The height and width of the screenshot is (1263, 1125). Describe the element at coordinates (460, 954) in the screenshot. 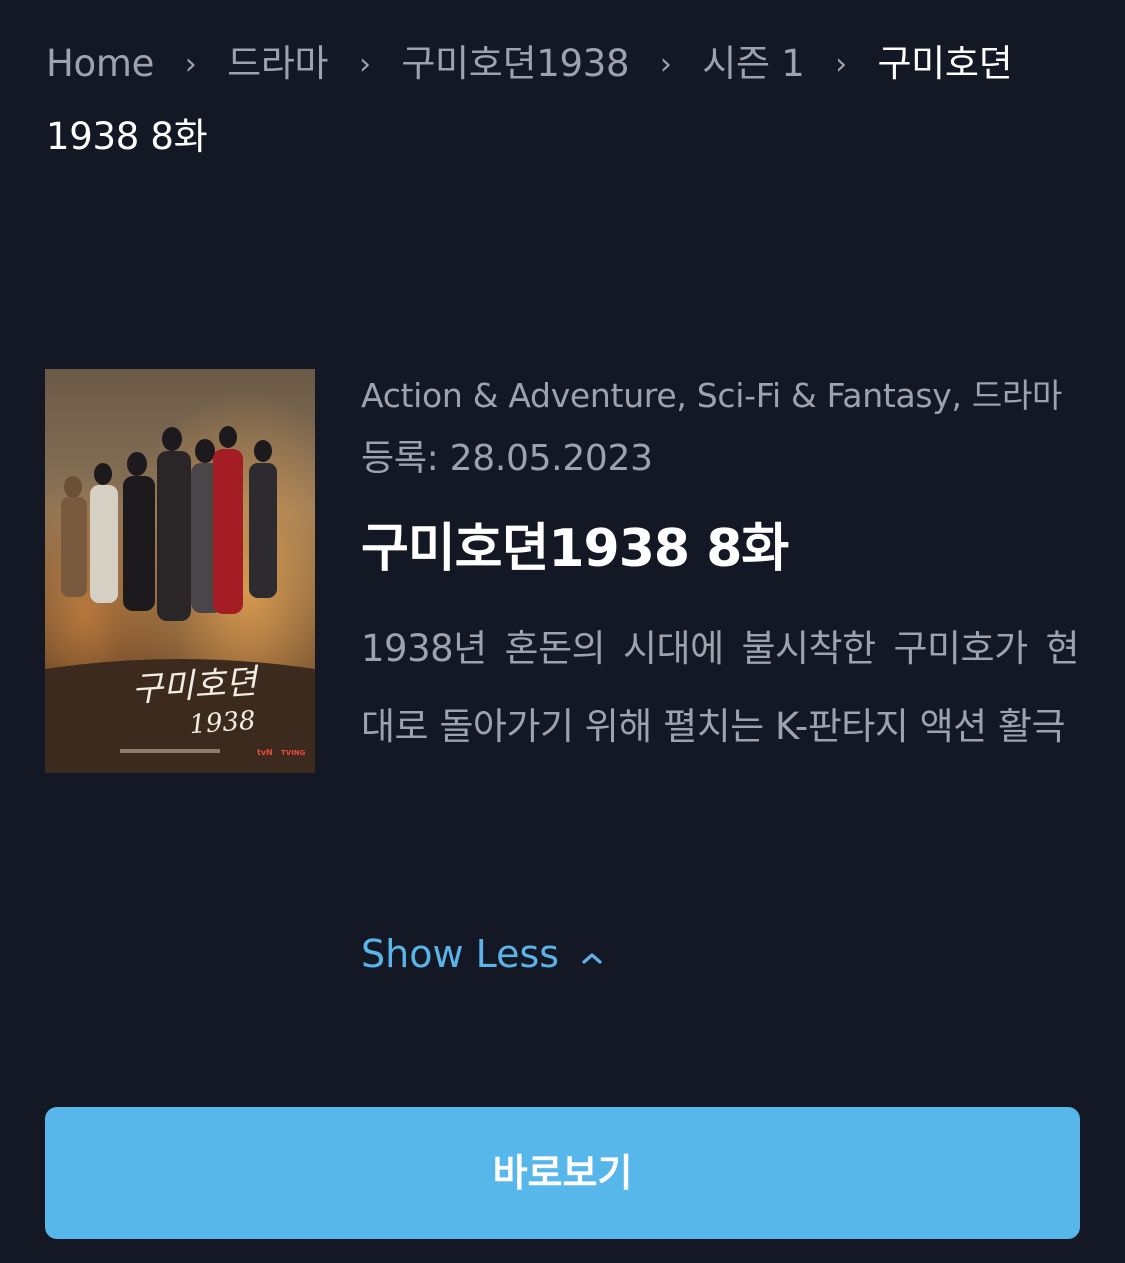

I see `show-less-label: Show Less` at that location.